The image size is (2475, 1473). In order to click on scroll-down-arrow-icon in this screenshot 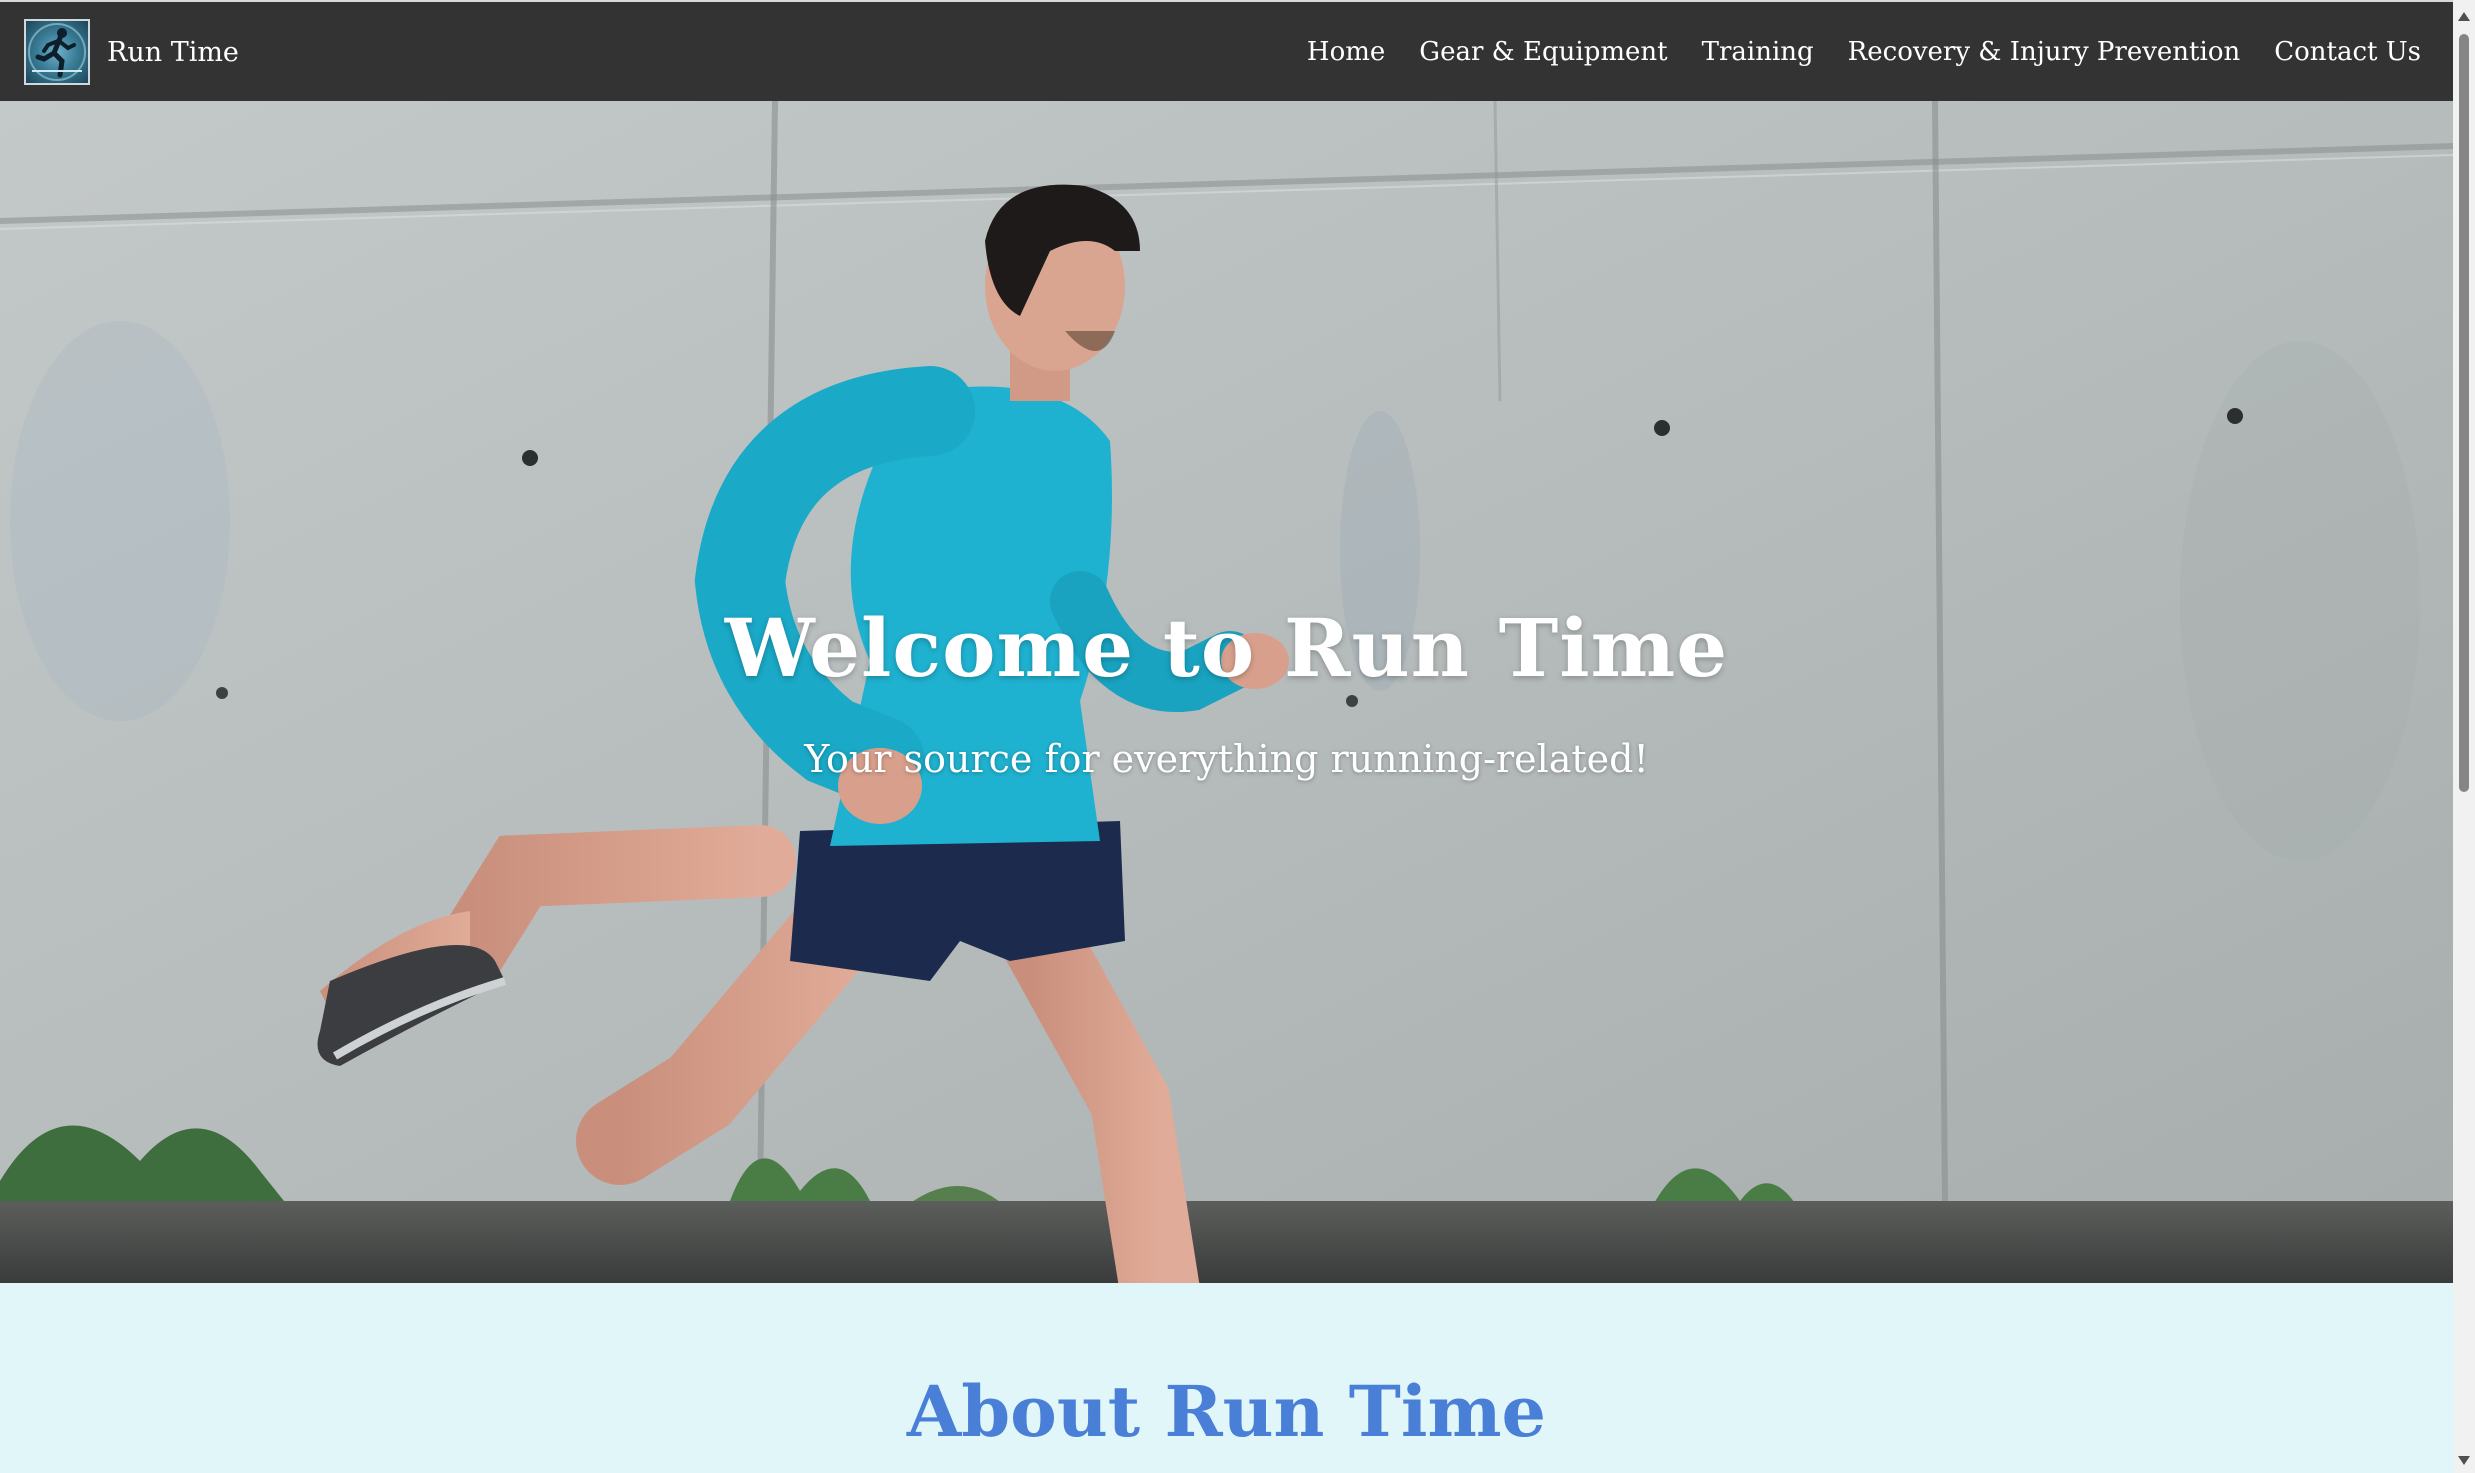, I will do `click(2464, 1460)`.